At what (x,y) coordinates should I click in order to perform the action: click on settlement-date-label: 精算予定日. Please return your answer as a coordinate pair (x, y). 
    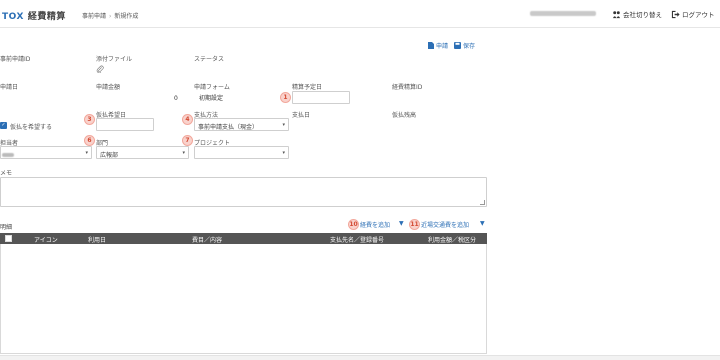
    Looking at the image, I should click on (307, 87).